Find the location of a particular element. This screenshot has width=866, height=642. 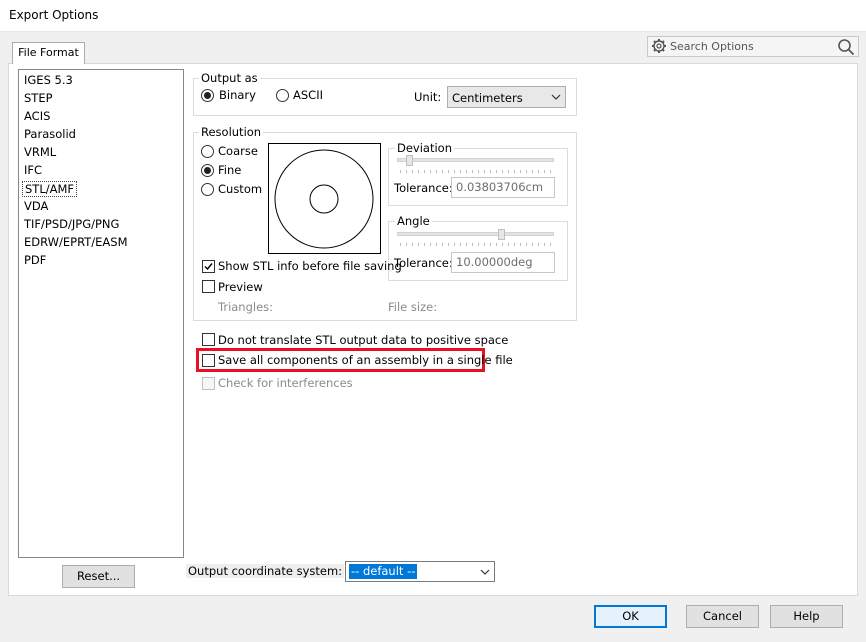

binary-label: Binary is located at coordinates (237, 95).